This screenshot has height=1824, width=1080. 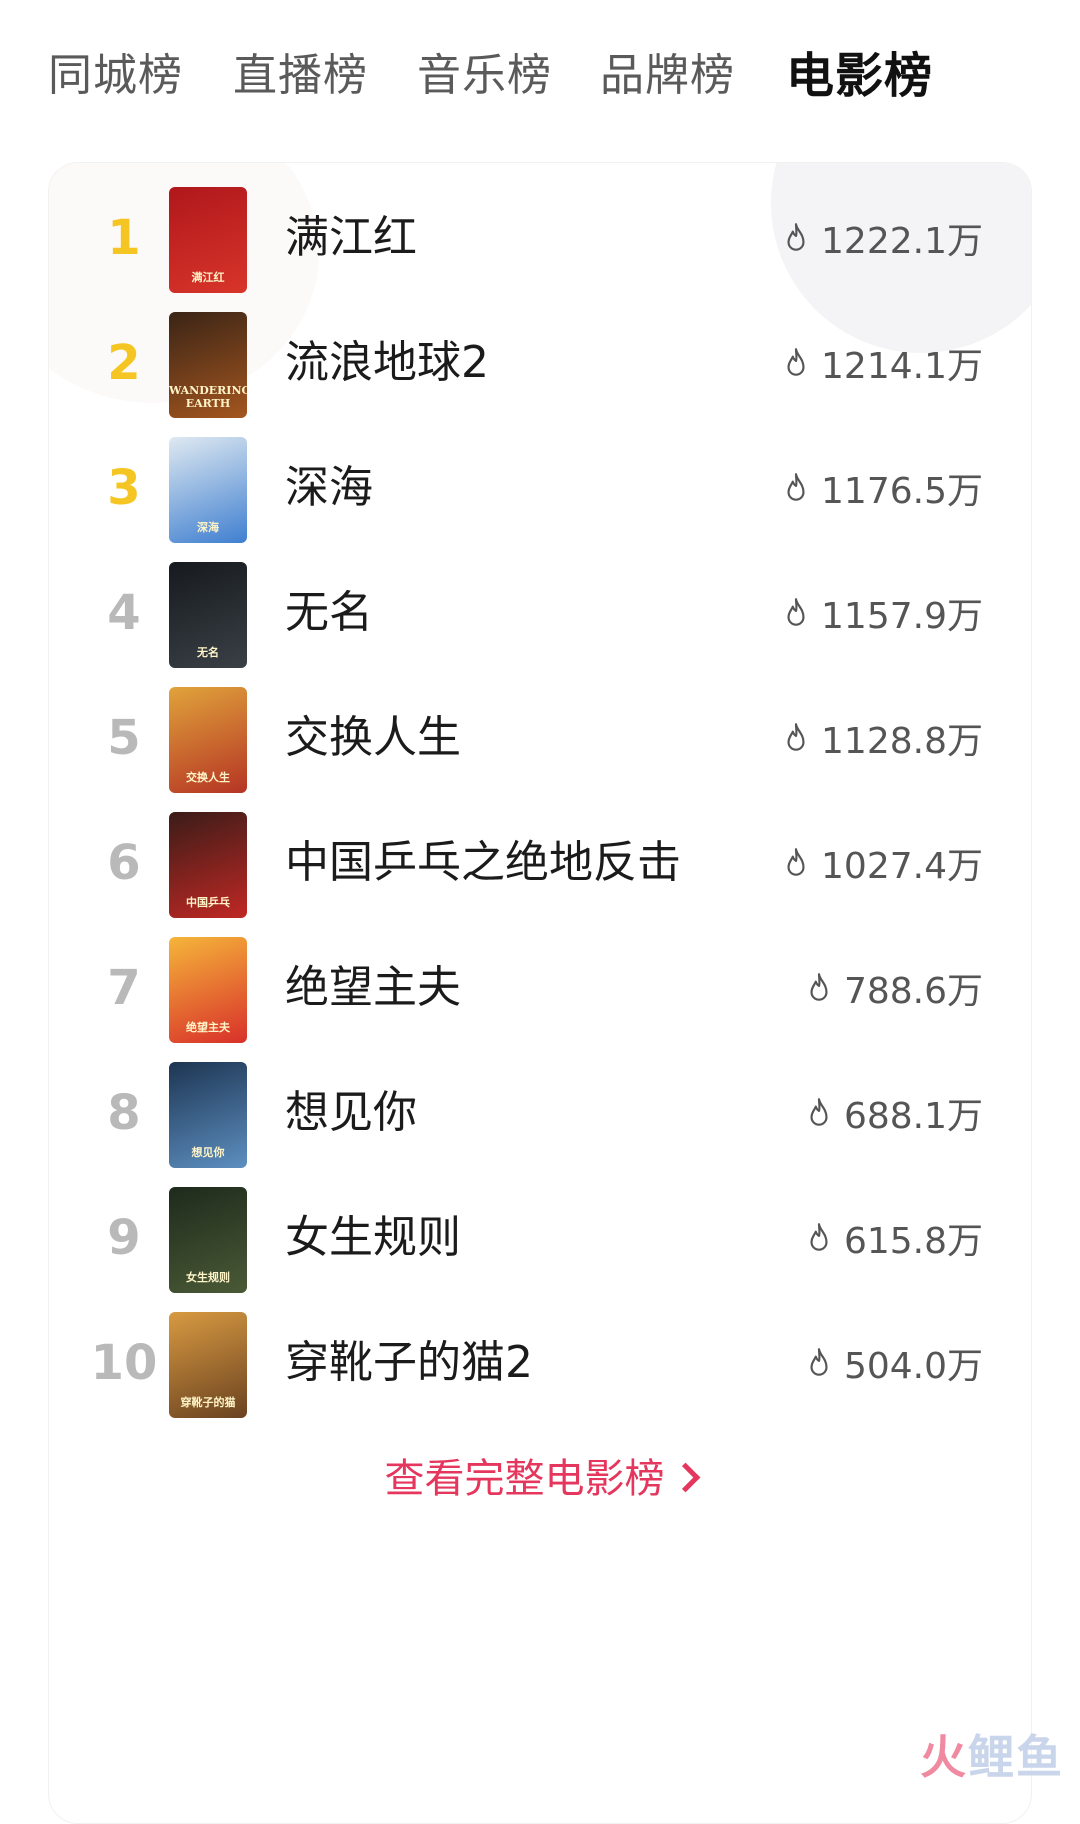 I want to click on tab-music: 音乐榜, so click(x=484, y=76).